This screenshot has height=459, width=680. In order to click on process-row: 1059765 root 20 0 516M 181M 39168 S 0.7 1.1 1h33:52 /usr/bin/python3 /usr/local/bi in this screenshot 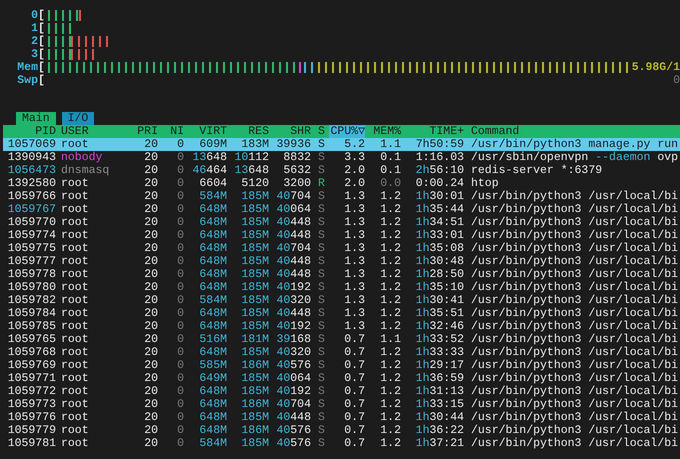, I will do `click(341, 339)`.